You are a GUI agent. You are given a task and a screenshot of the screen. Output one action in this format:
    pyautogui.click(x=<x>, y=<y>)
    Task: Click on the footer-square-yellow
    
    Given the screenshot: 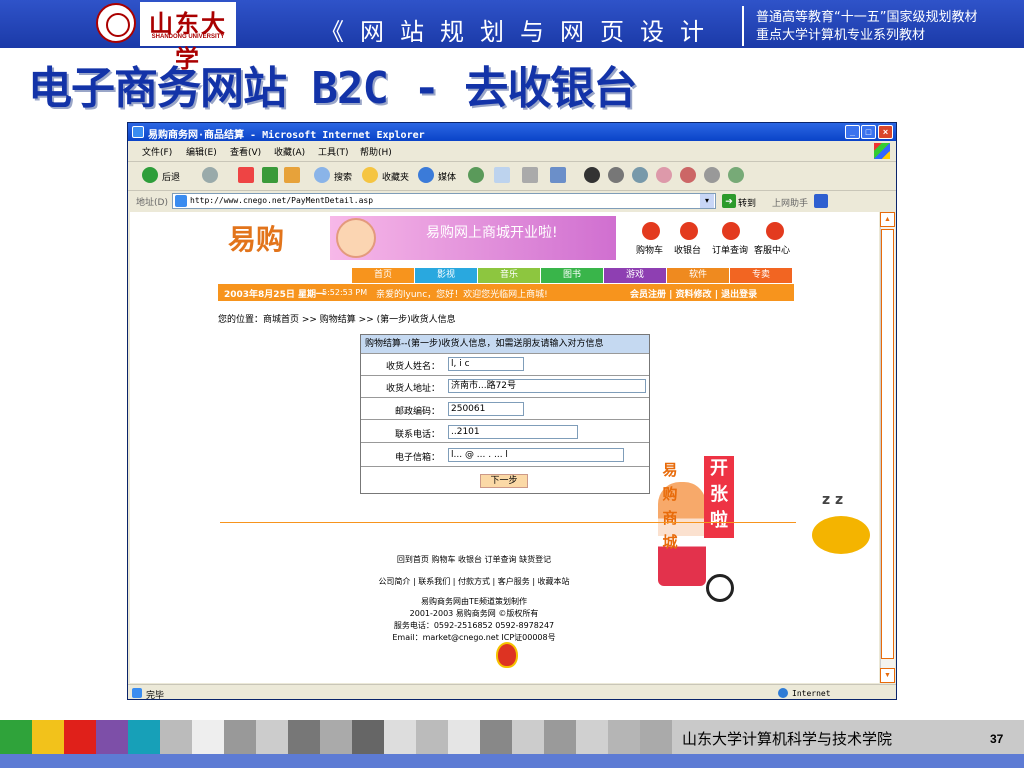 What is the action you would take?
    pyautogui.click(x=48, y=737)
    